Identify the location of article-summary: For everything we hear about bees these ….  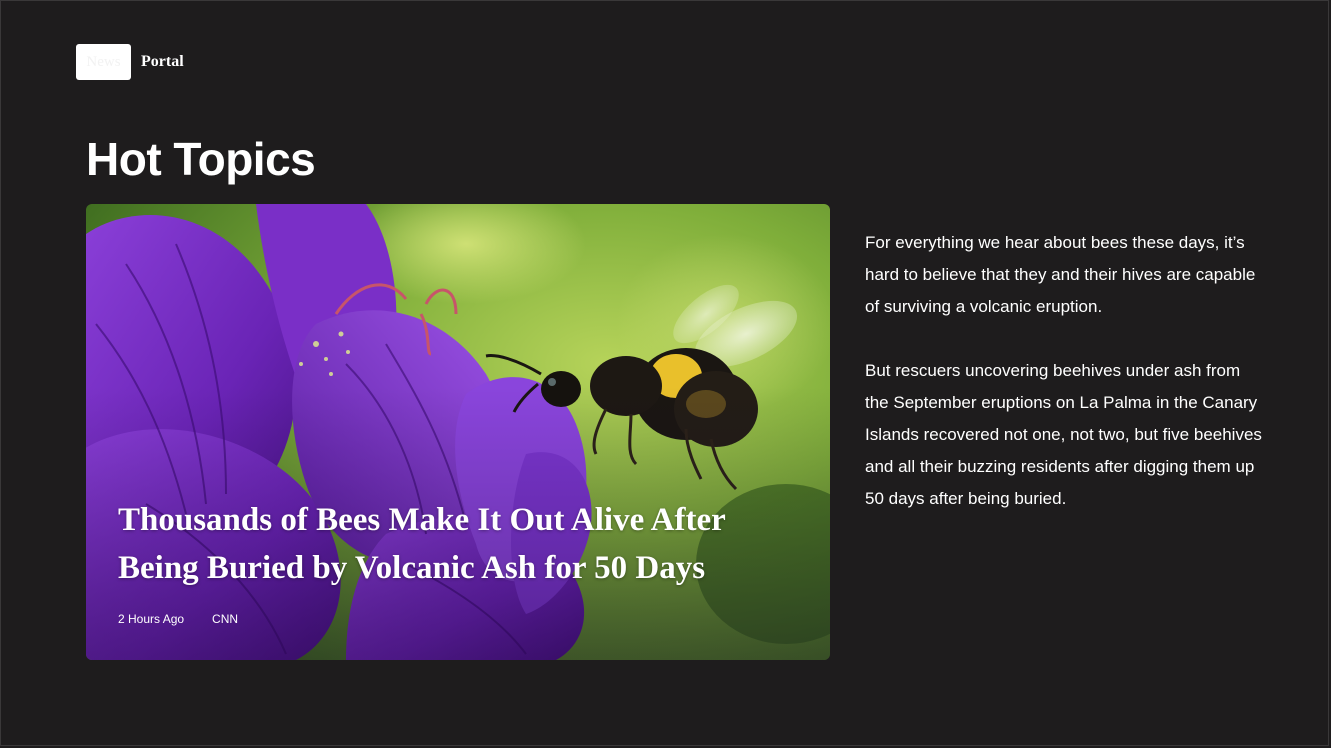
(1065, 387).